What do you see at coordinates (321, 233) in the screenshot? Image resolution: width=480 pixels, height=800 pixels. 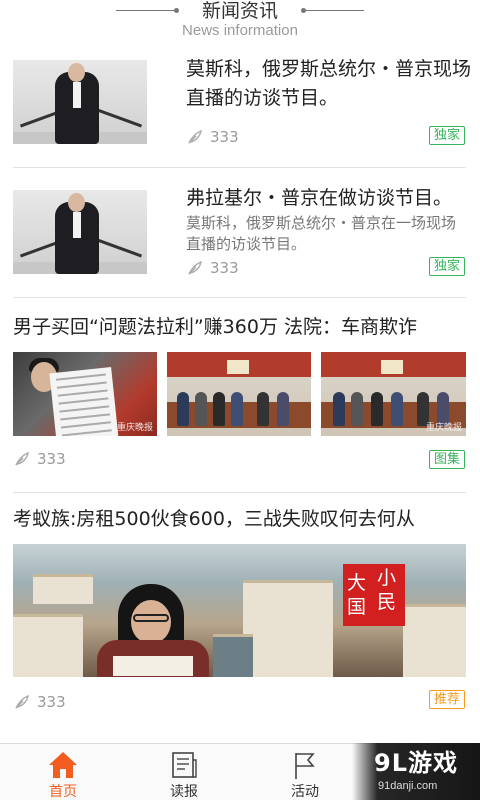 I see `news-summary: 莫斯科，俄罗斯总统尔・普京在一场现场直播的访谈节目。` at bounding box center [321, 233].